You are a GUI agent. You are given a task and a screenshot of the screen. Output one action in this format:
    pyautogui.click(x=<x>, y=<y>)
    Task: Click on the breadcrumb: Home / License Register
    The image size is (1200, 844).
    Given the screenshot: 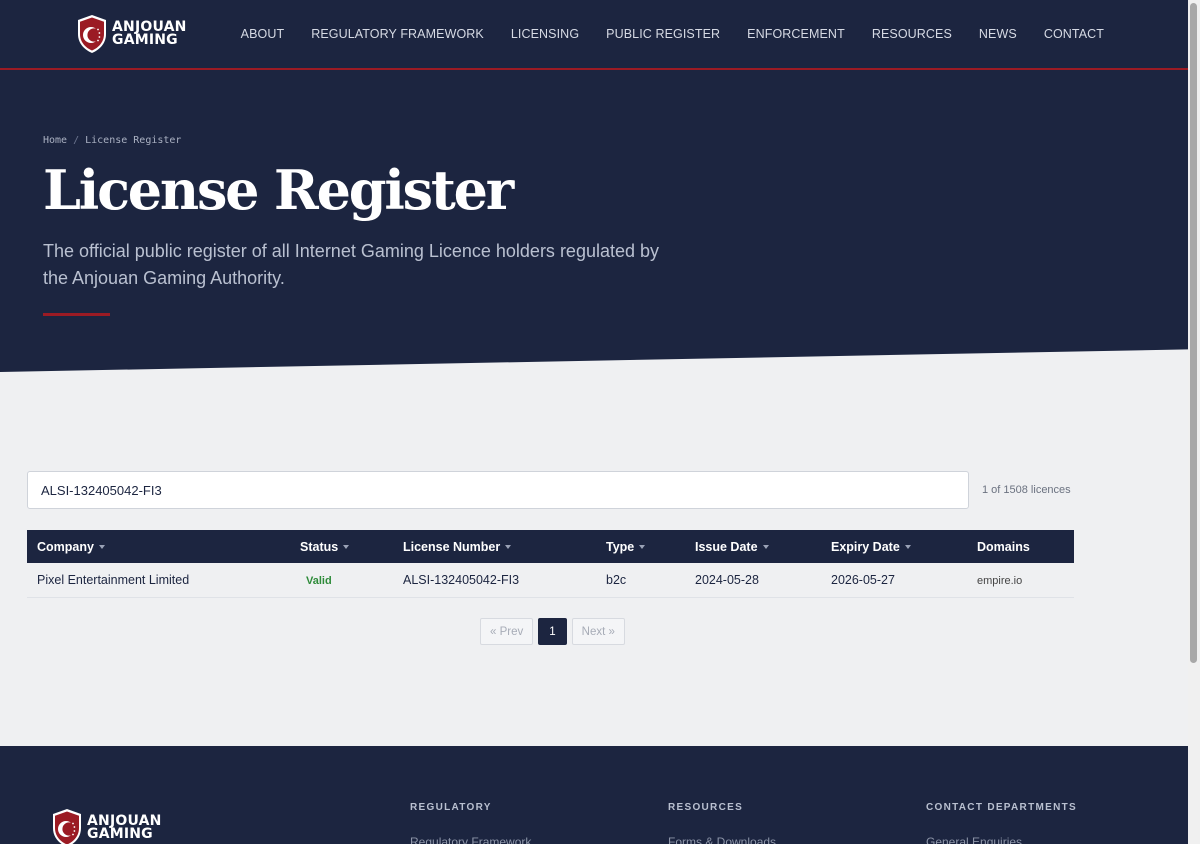 What is the action you would take?
    pyautogui.click(x=112, y=140)
    